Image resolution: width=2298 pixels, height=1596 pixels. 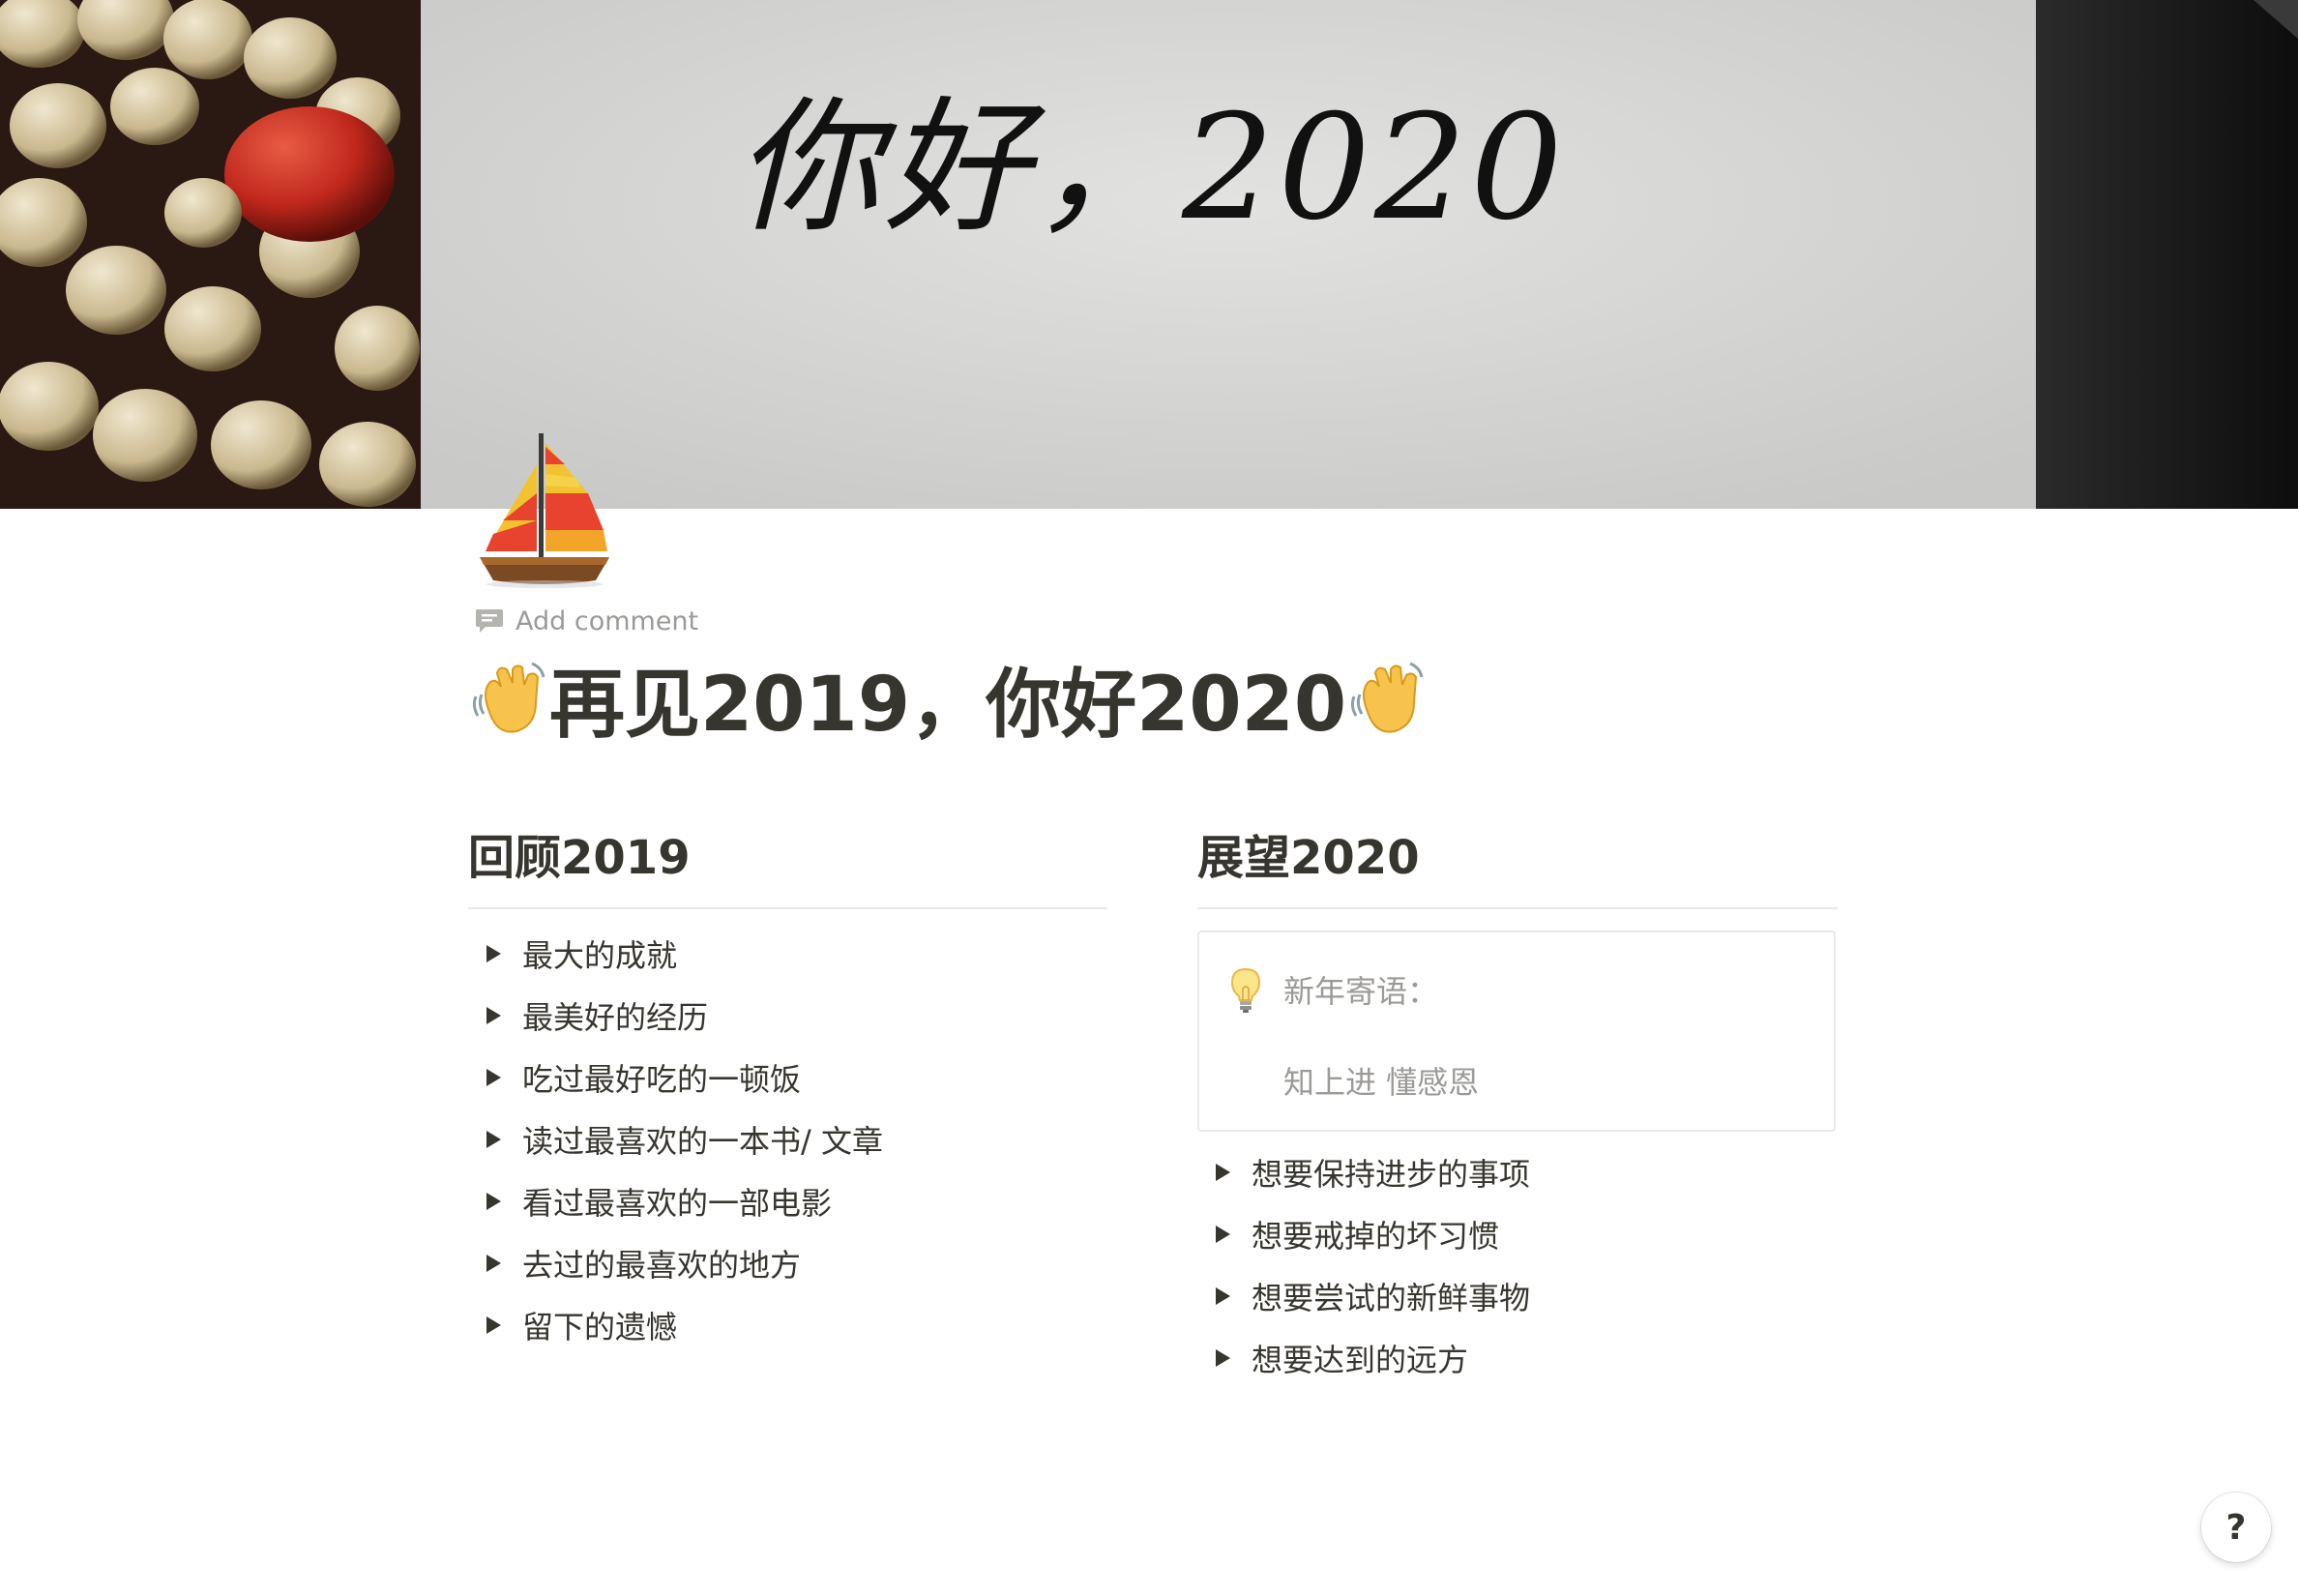 I want to click on review-2019-heading: 回顾2019, so click(x=788, y=858).